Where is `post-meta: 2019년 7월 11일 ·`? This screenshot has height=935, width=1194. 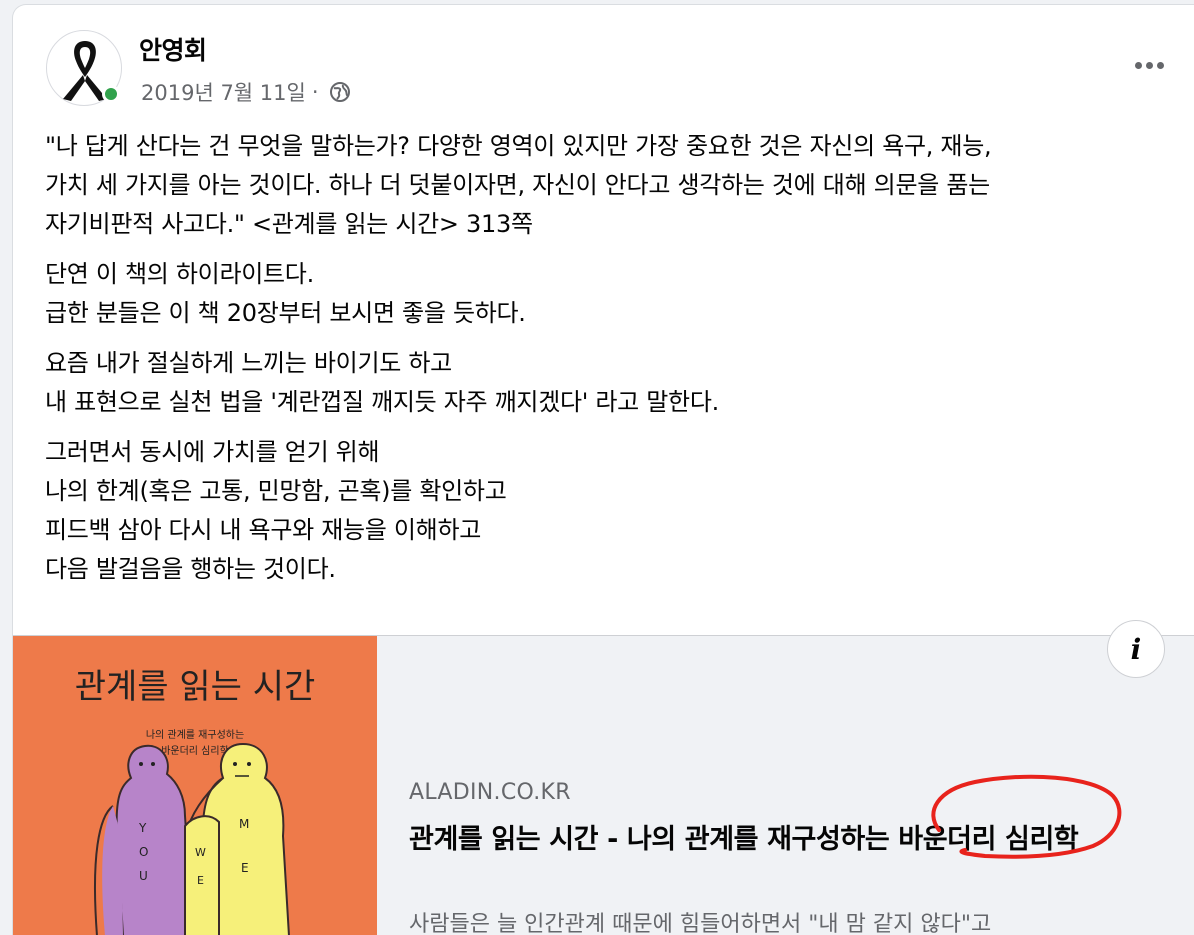
post-meta: 2019년 7월 11일 · is located at coordinates (246, 92).